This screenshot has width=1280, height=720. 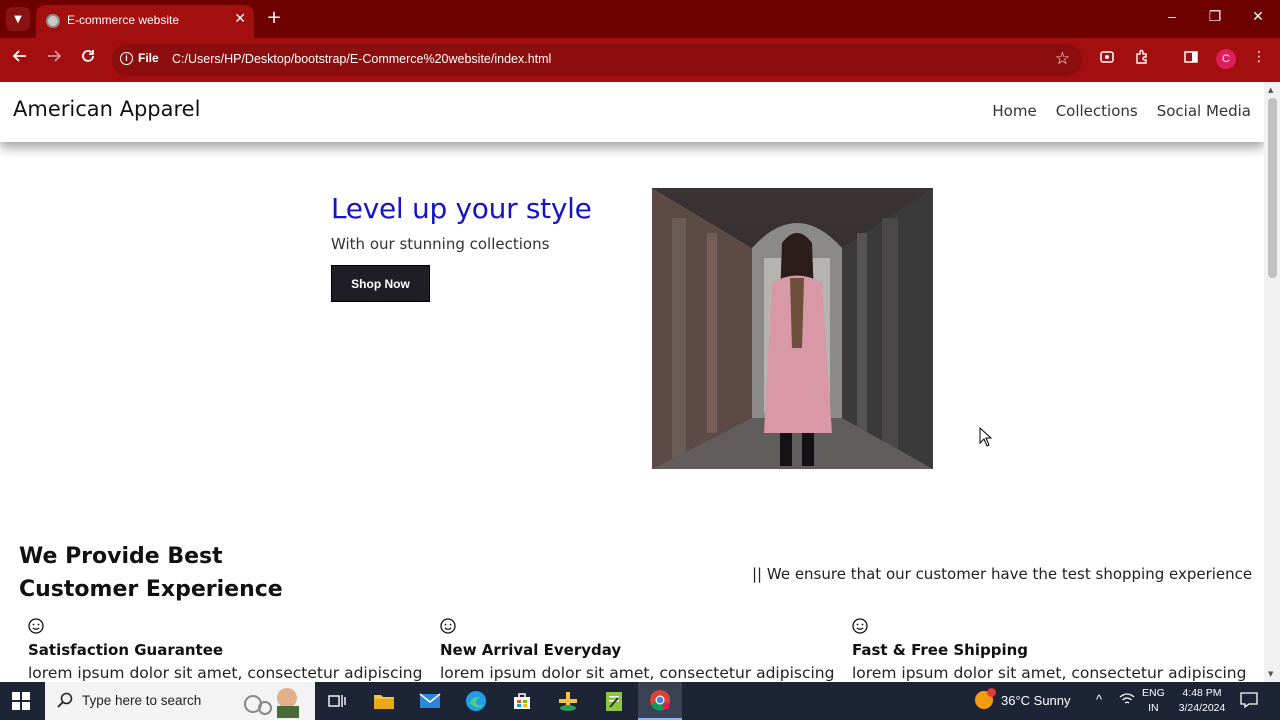 What do you see at coordinates (985, 698) in the screenshot?
I see `sun-icon` at bounding box center [985, 698].